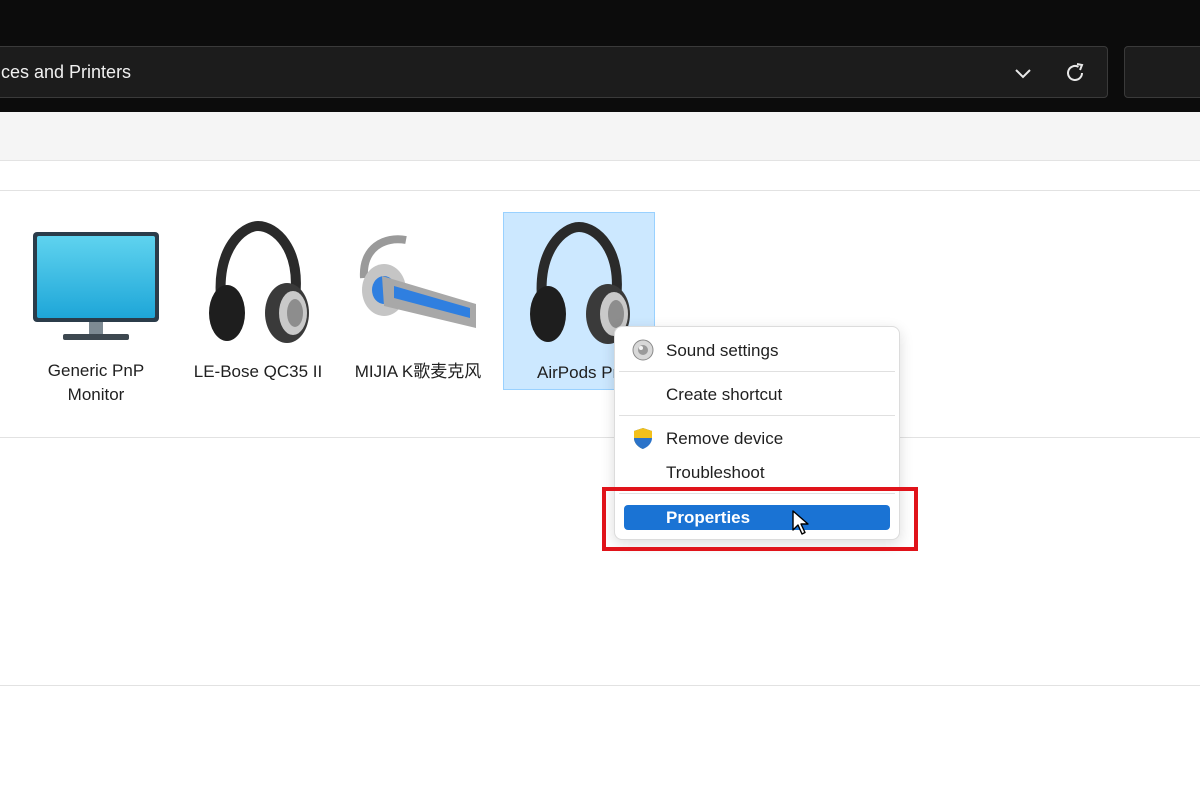  What do you see at coordinates (96, 286) in the screenshot?
I see `monitor-icon` at bounding box center [96, 286].